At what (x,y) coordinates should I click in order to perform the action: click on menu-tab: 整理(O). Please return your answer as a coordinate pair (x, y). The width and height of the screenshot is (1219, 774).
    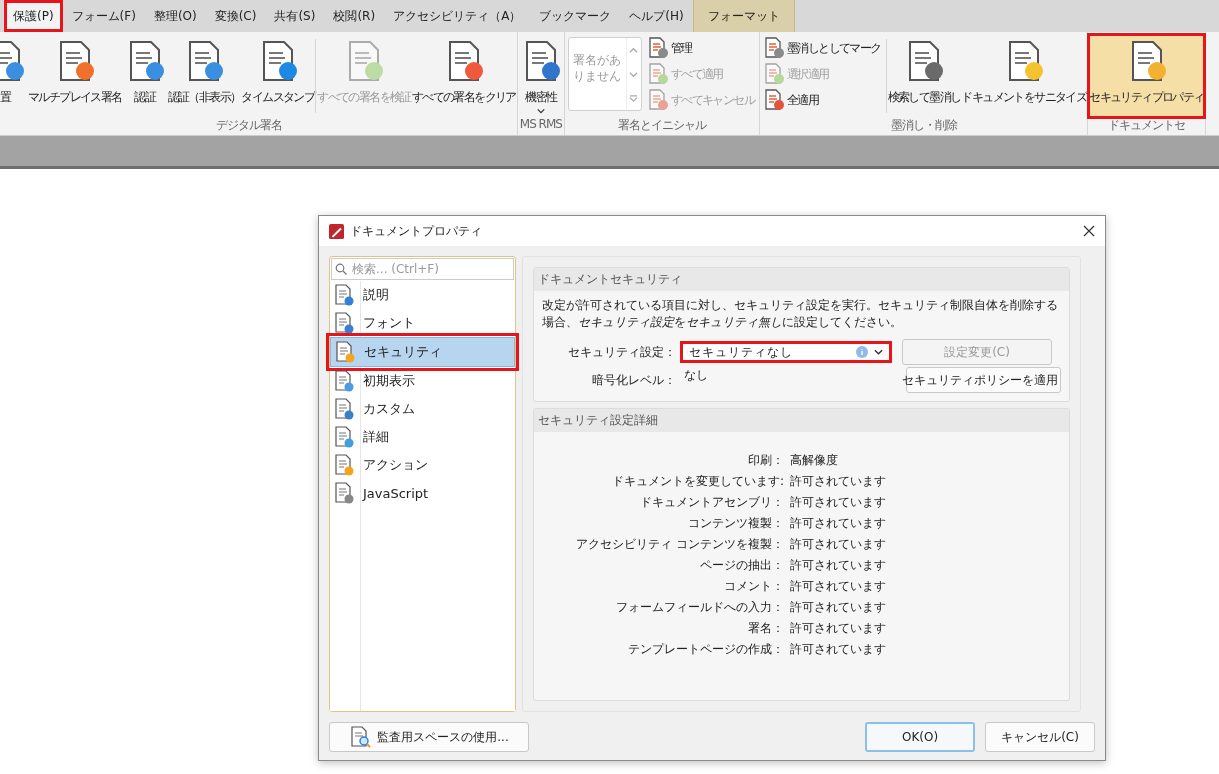
    Looking at the image, I should click on (175, 16).